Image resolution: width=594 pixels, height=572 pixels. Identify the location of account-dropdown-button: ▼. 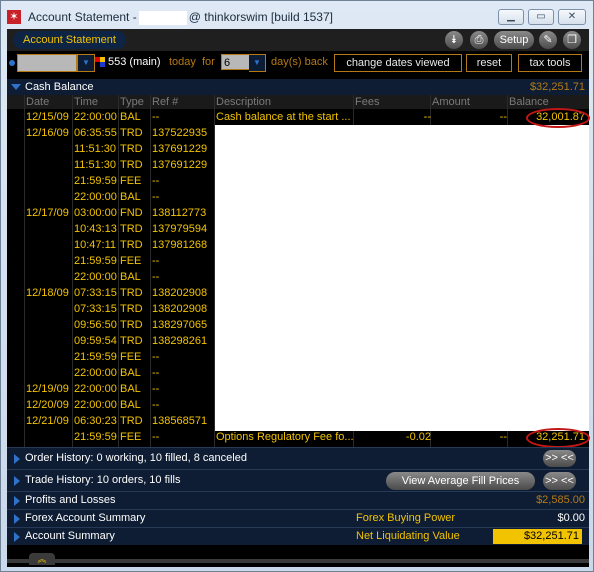
(86, 63).